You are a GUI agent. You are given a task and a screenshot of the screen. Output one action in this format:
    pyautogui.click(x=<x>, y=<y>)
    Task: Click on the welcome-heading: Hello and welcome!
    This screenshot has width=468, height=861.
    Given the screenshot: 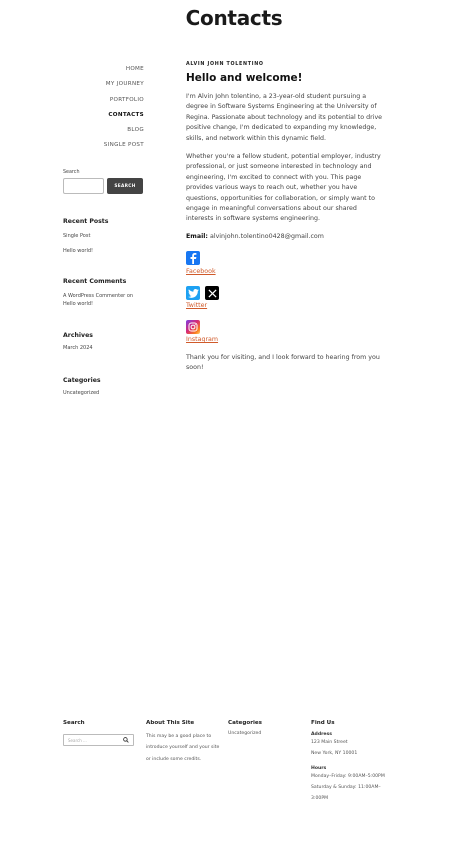 What is the action you would take?
    pyautogui.click(x=244, y=78)
    